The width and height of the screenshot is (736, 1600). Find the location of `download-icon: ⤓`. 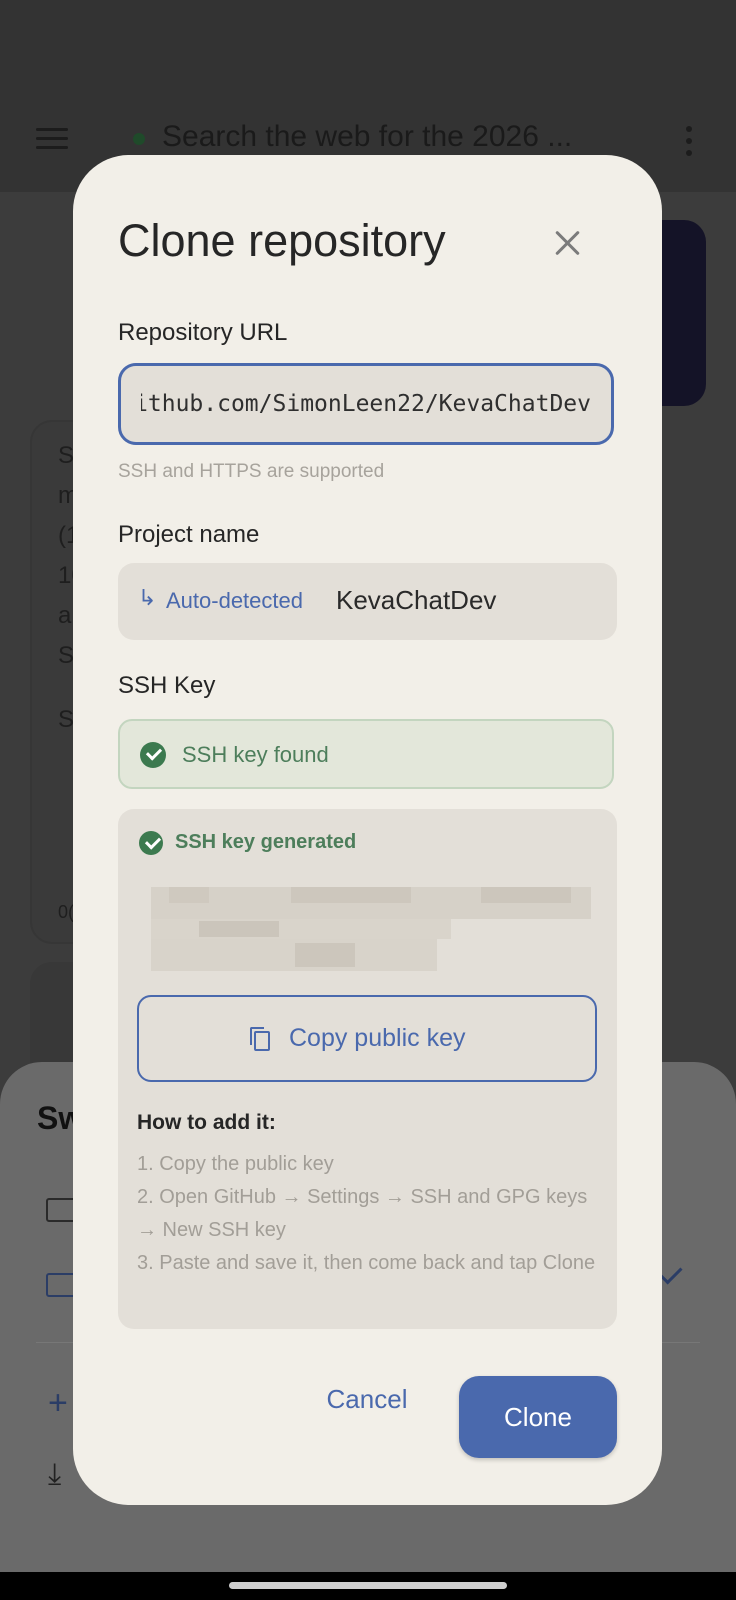

download-icon: ⤓ is located at coordinates (54, 1475).